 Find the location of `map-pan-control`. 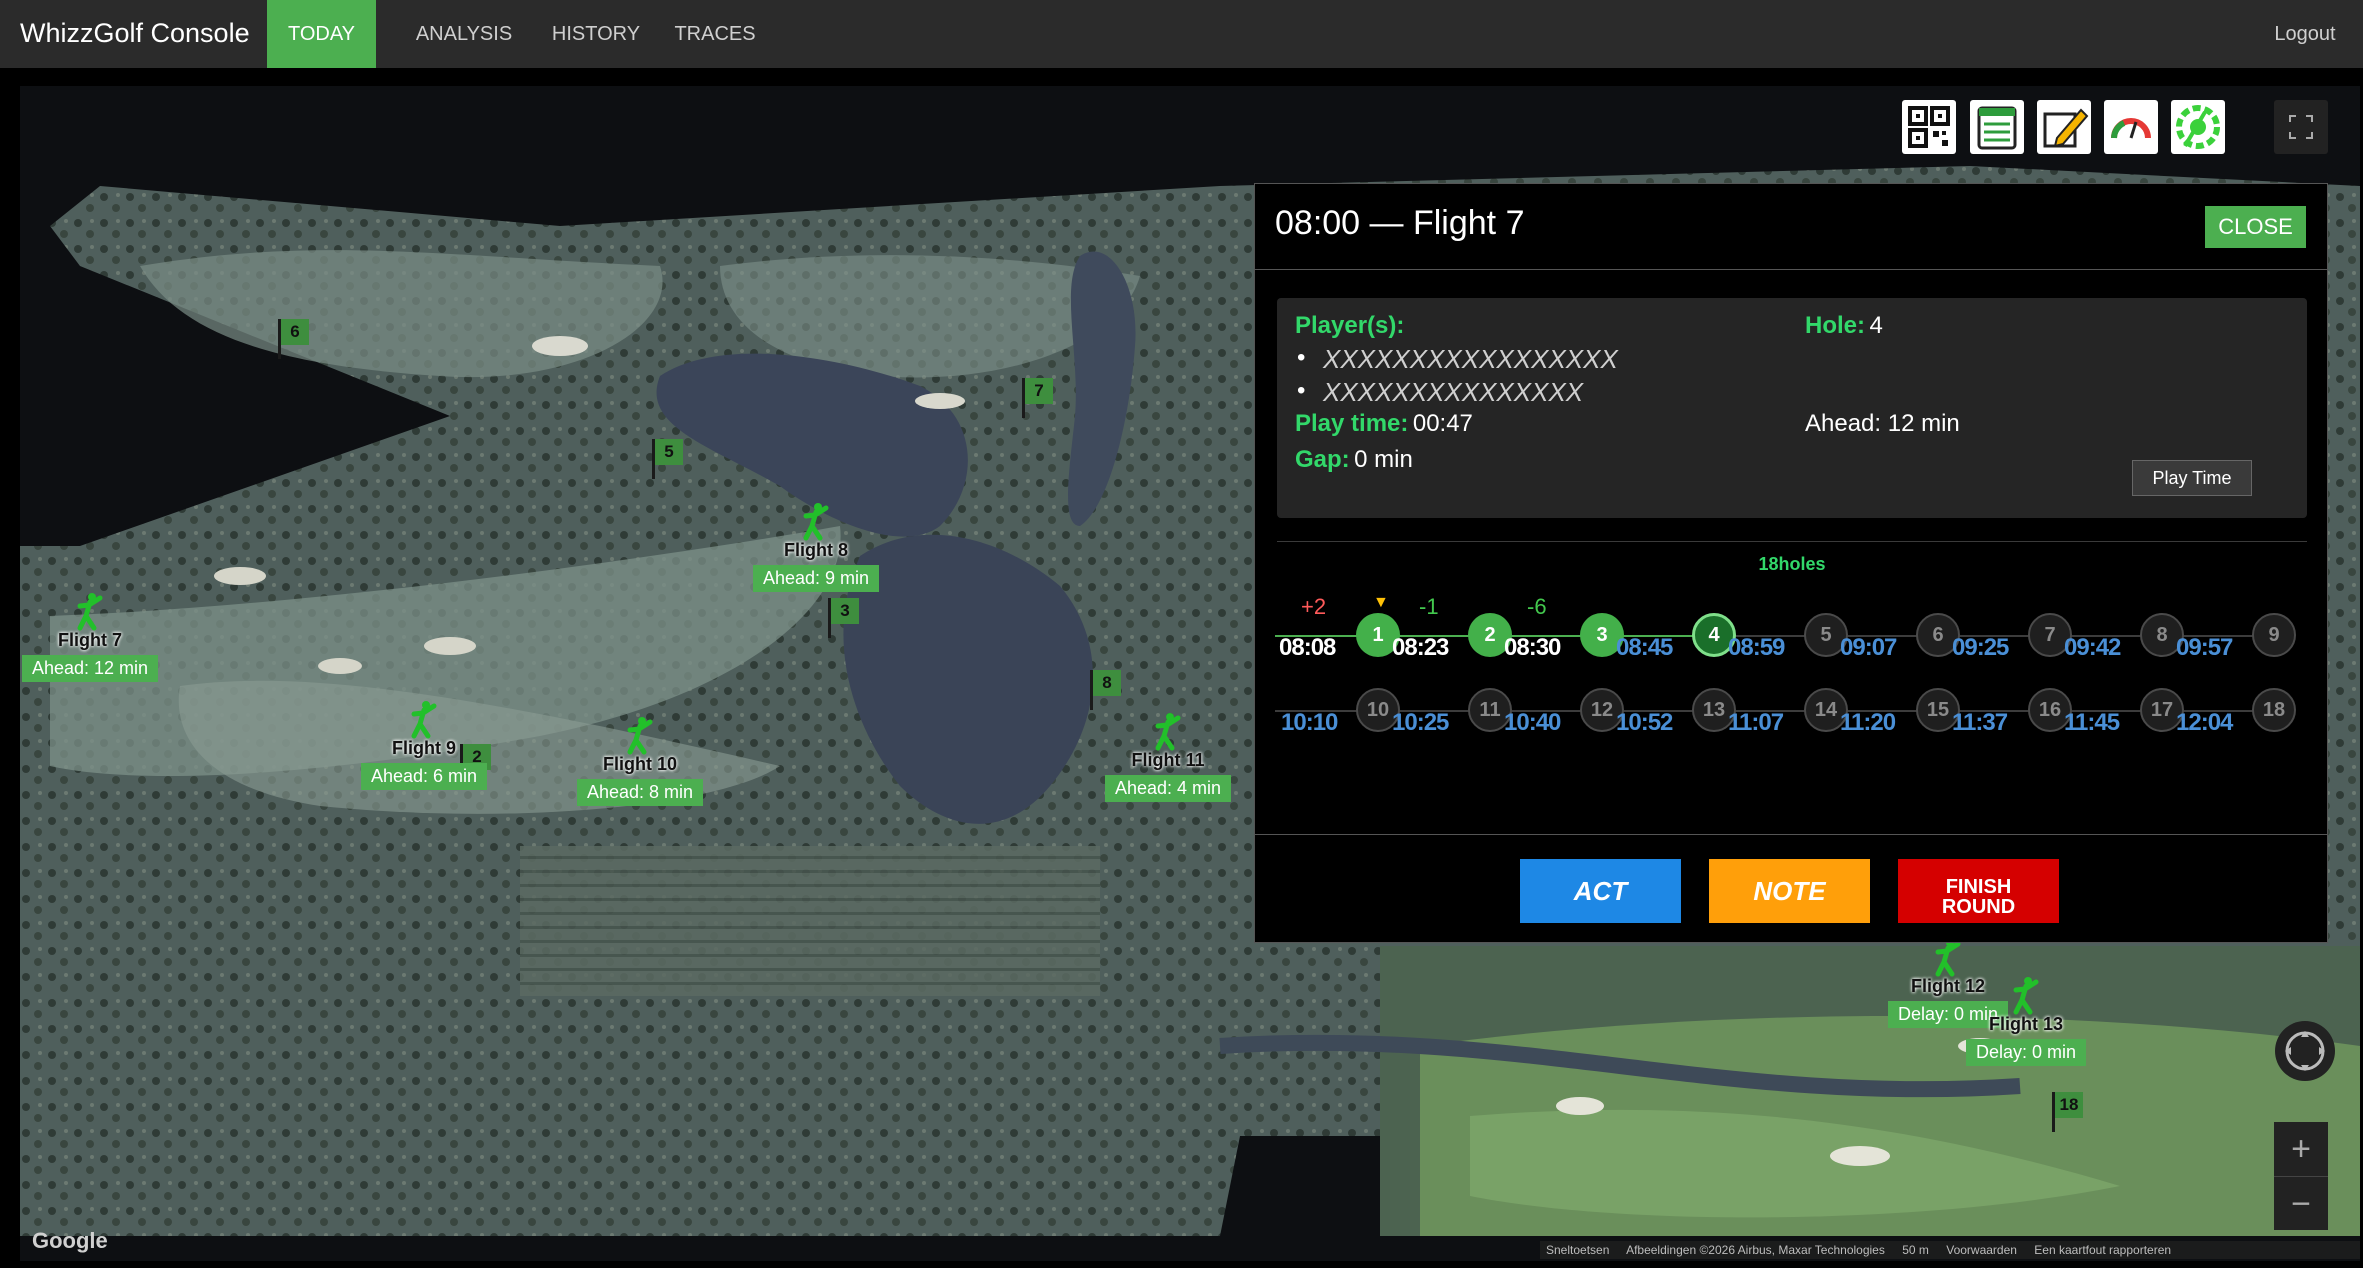

map-pan-control is located at coordinates (2305, 1051).